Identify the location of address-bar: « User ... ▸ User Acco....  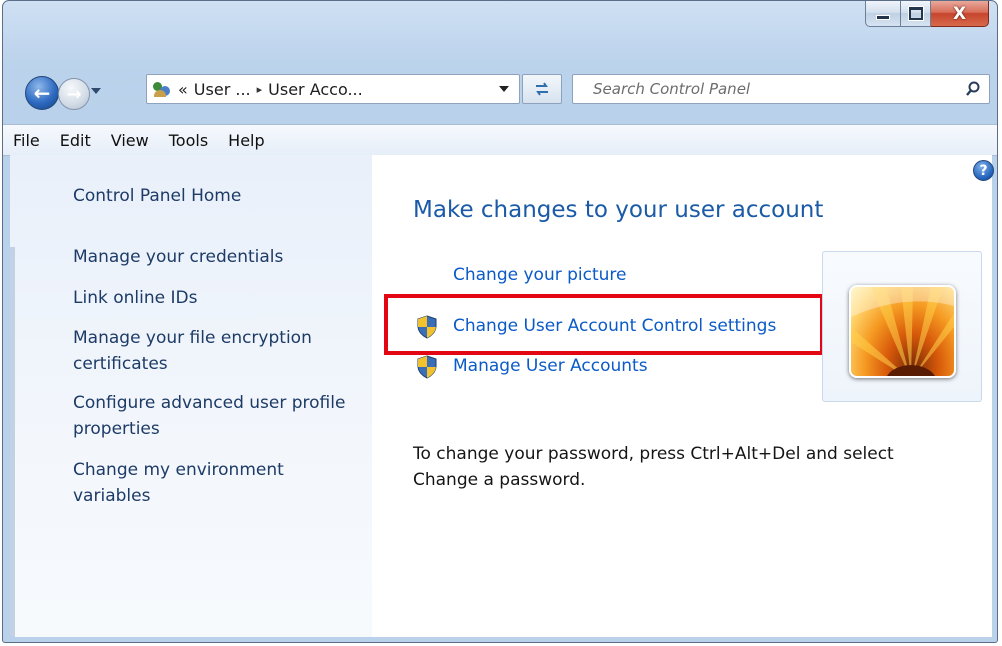
(333, 89).